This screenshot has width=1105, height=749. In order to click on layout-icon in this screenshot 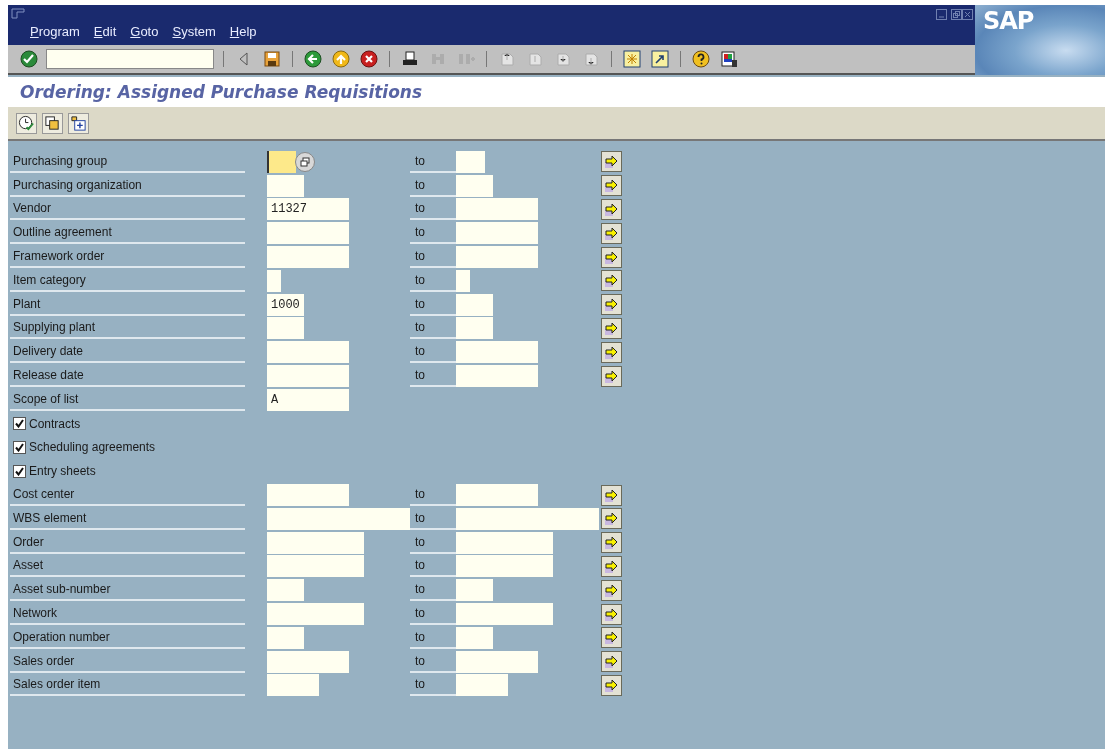, I will do `click(729, 59)`.